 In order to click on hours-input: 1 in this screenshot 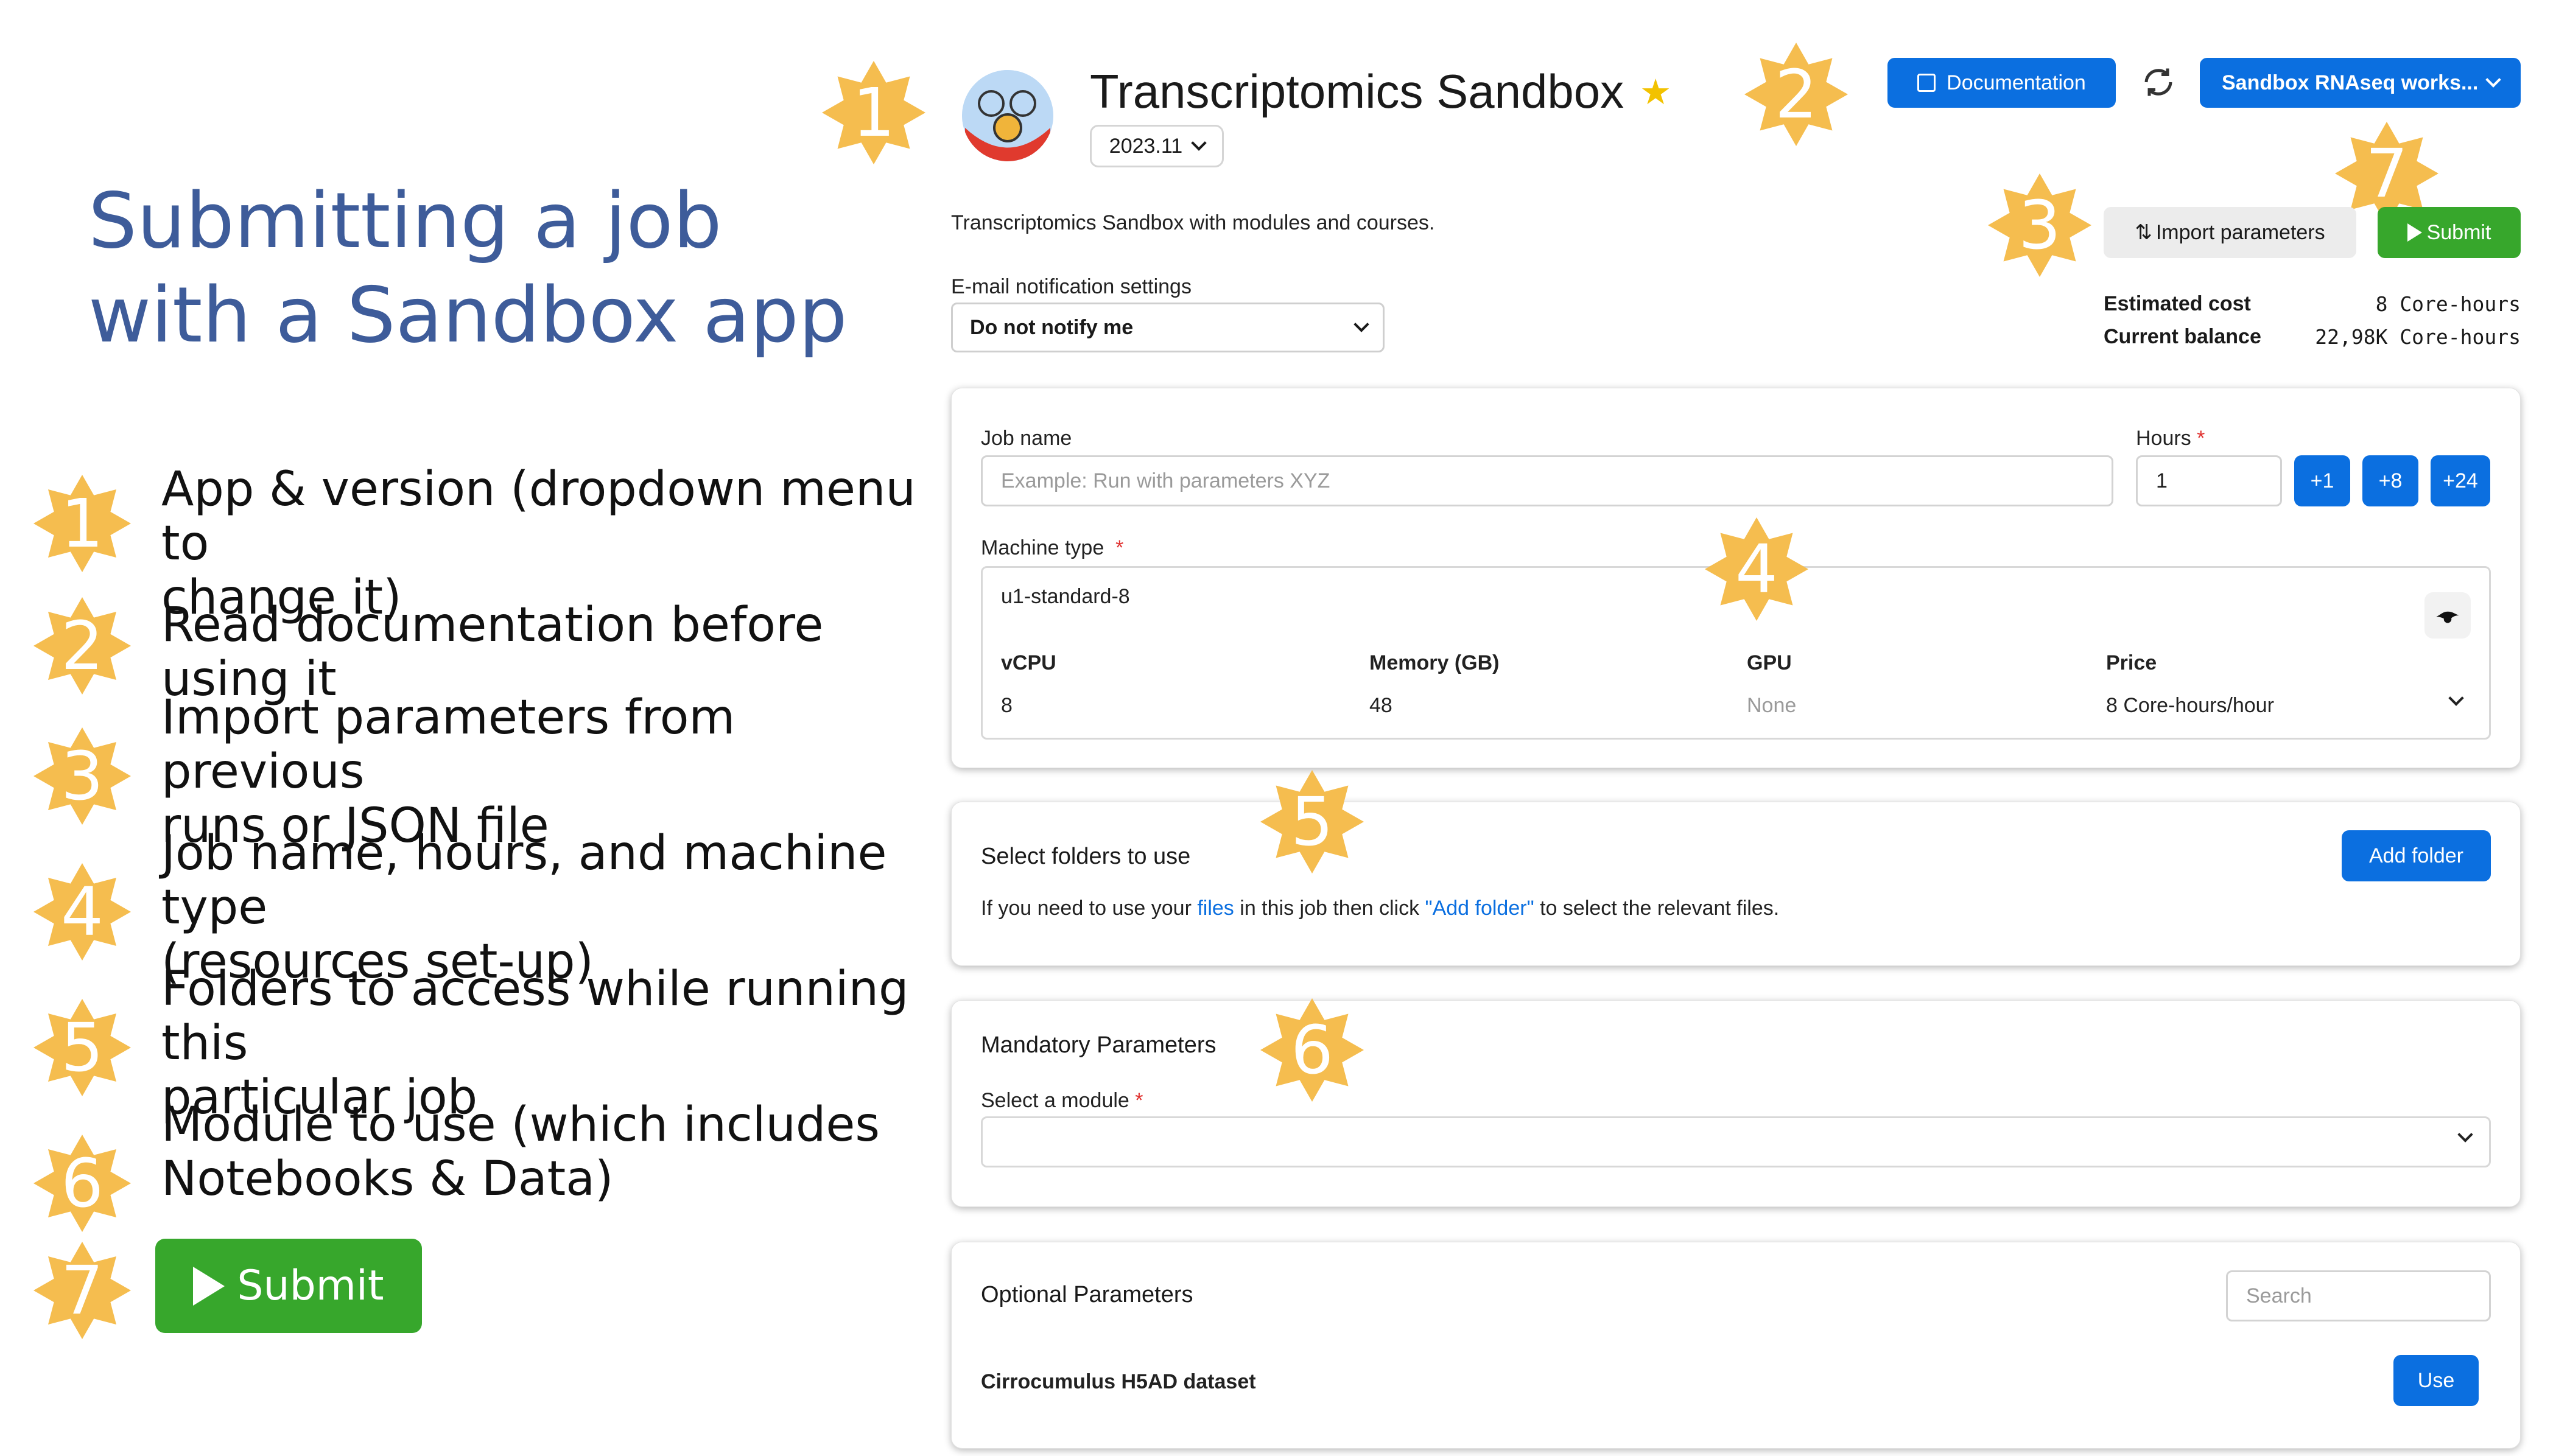, I will do `click(2209, 480)`.